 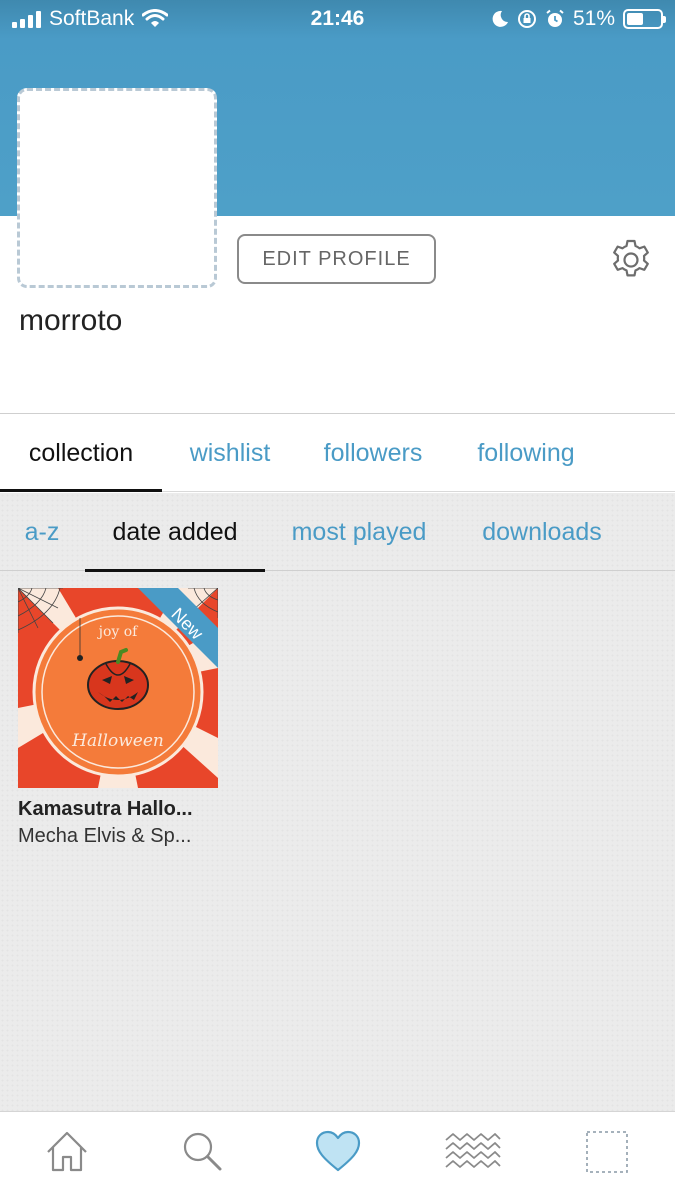 What do you see at coordinates (473, 1151) in the screenshot?
I see `feed-waves-icon` at bounding box center [473, 1151].